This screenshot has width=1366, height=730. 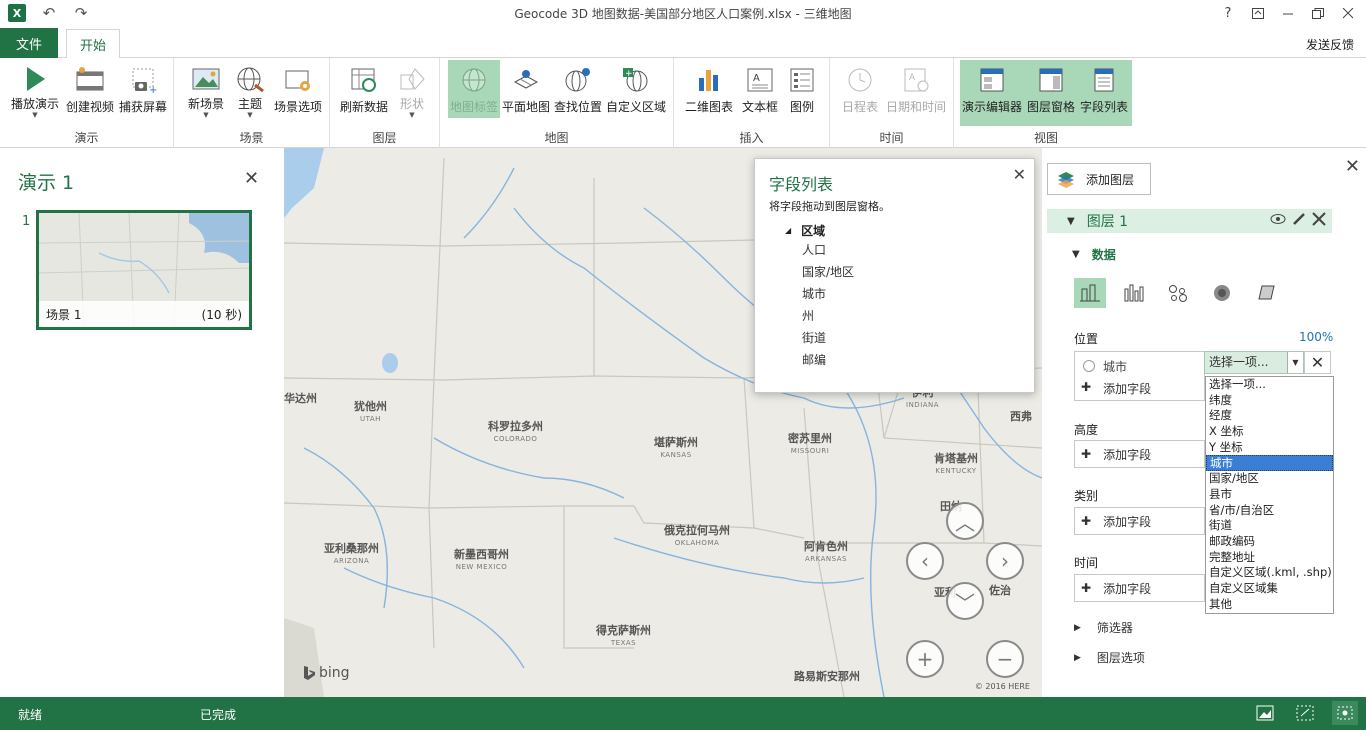 I want to click on time-label: 时间, so click(x=1086, y=563).